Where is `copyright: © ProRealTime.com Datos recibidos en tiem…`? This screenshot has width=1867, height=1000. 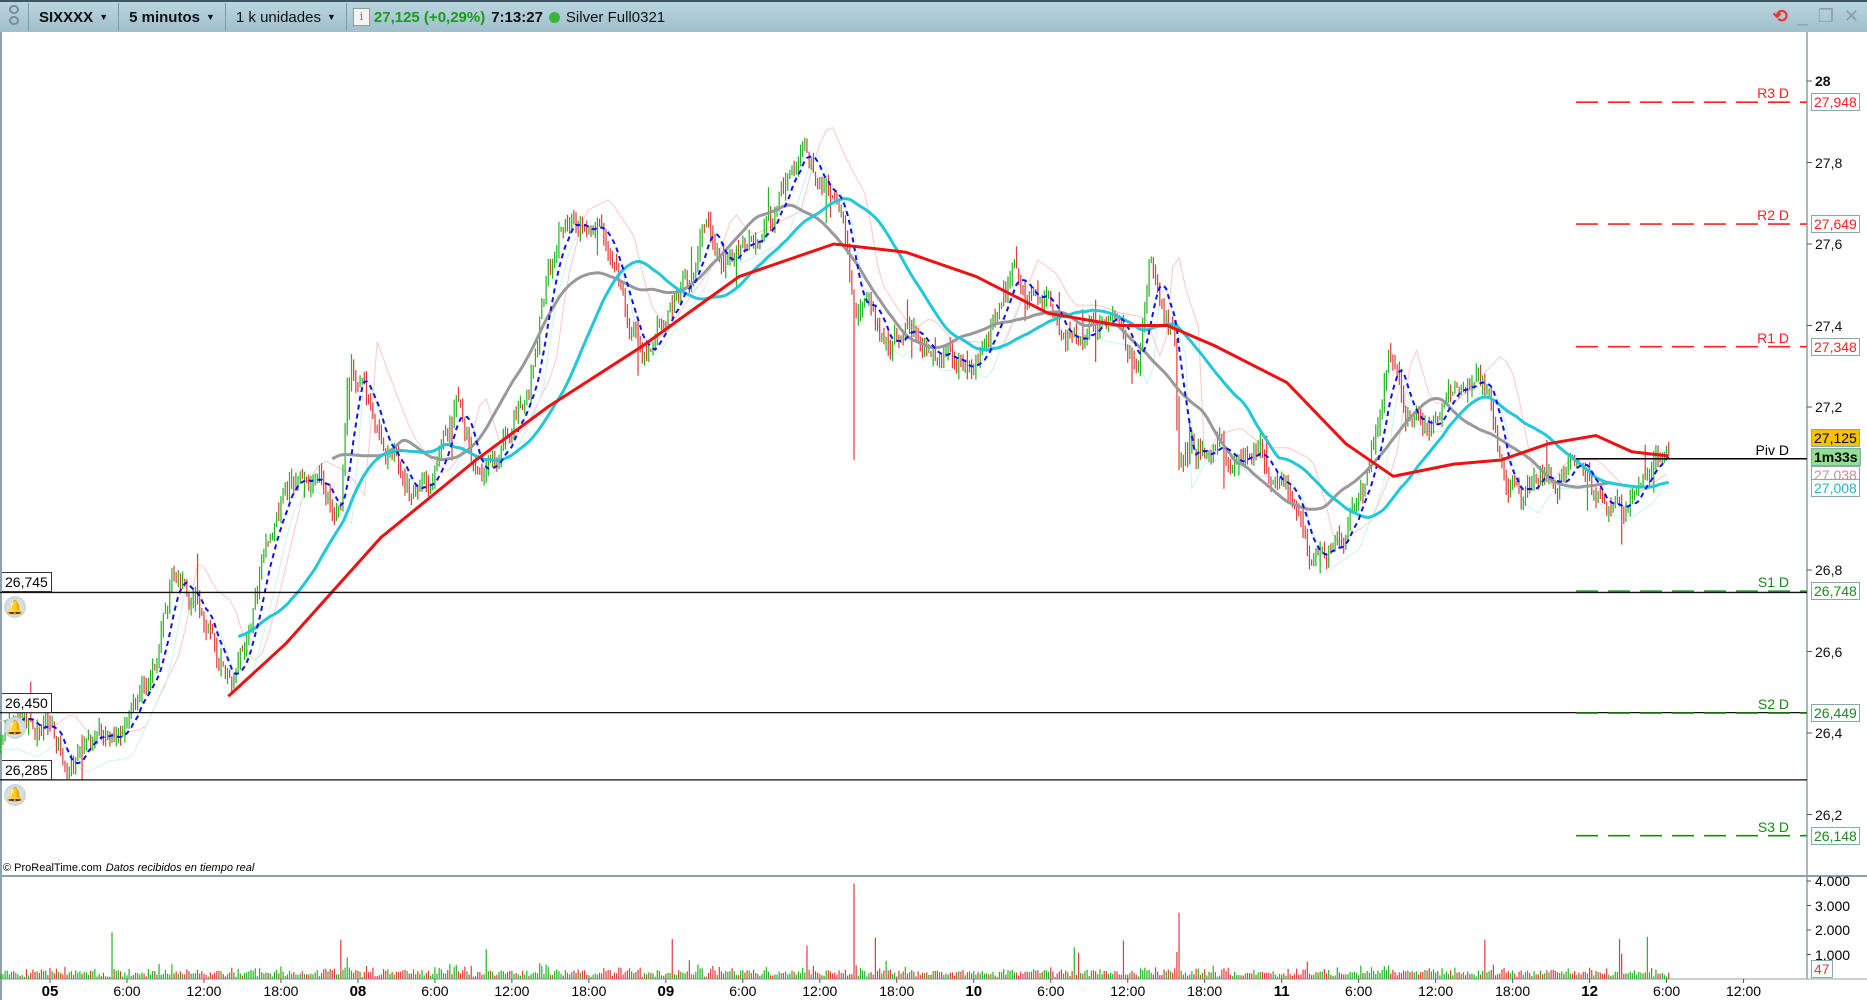 copyright: © ProRealTime.com Datos recibidos en tiem… is located at coordinates (128, 868).